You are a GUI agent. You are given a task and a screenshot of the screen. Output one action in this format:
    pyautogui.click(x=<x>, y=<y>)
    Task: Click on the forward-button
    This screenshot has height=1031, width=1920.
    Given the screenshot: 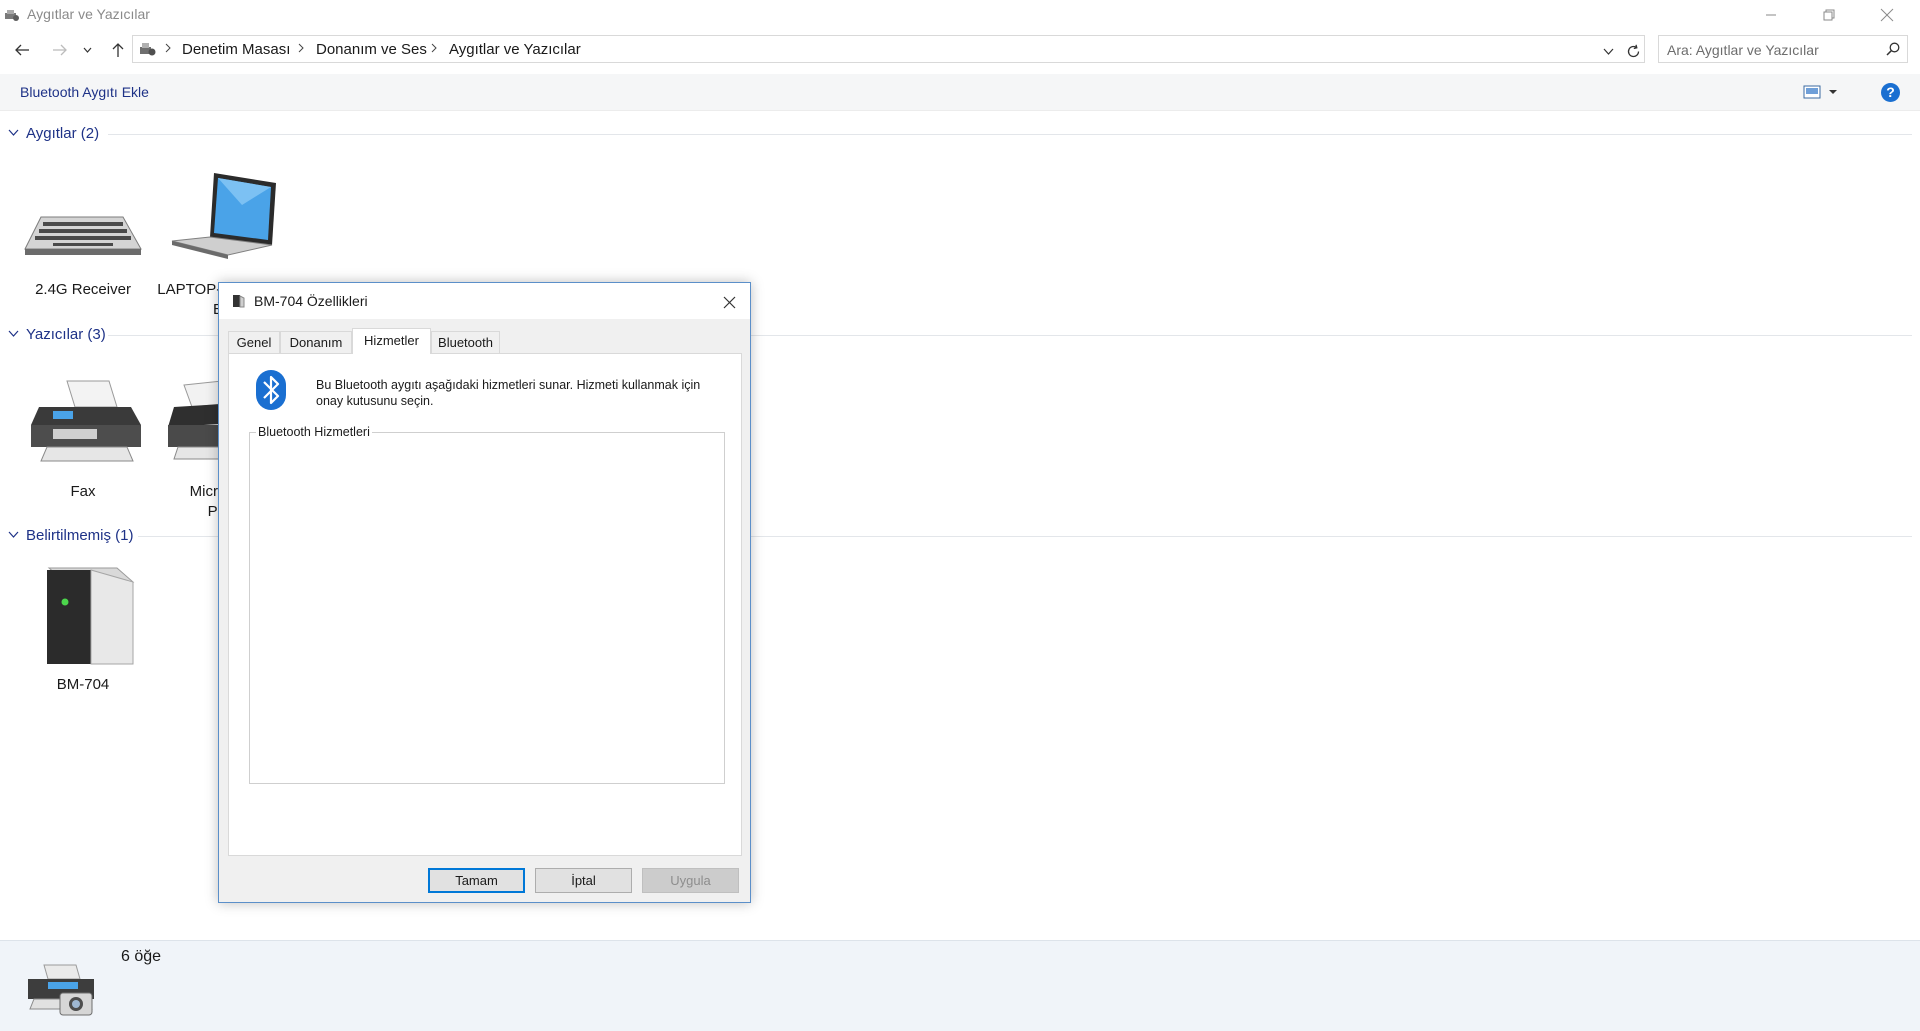 What is the action you would take?
    pyautogui.click(x=60, y=50)
    